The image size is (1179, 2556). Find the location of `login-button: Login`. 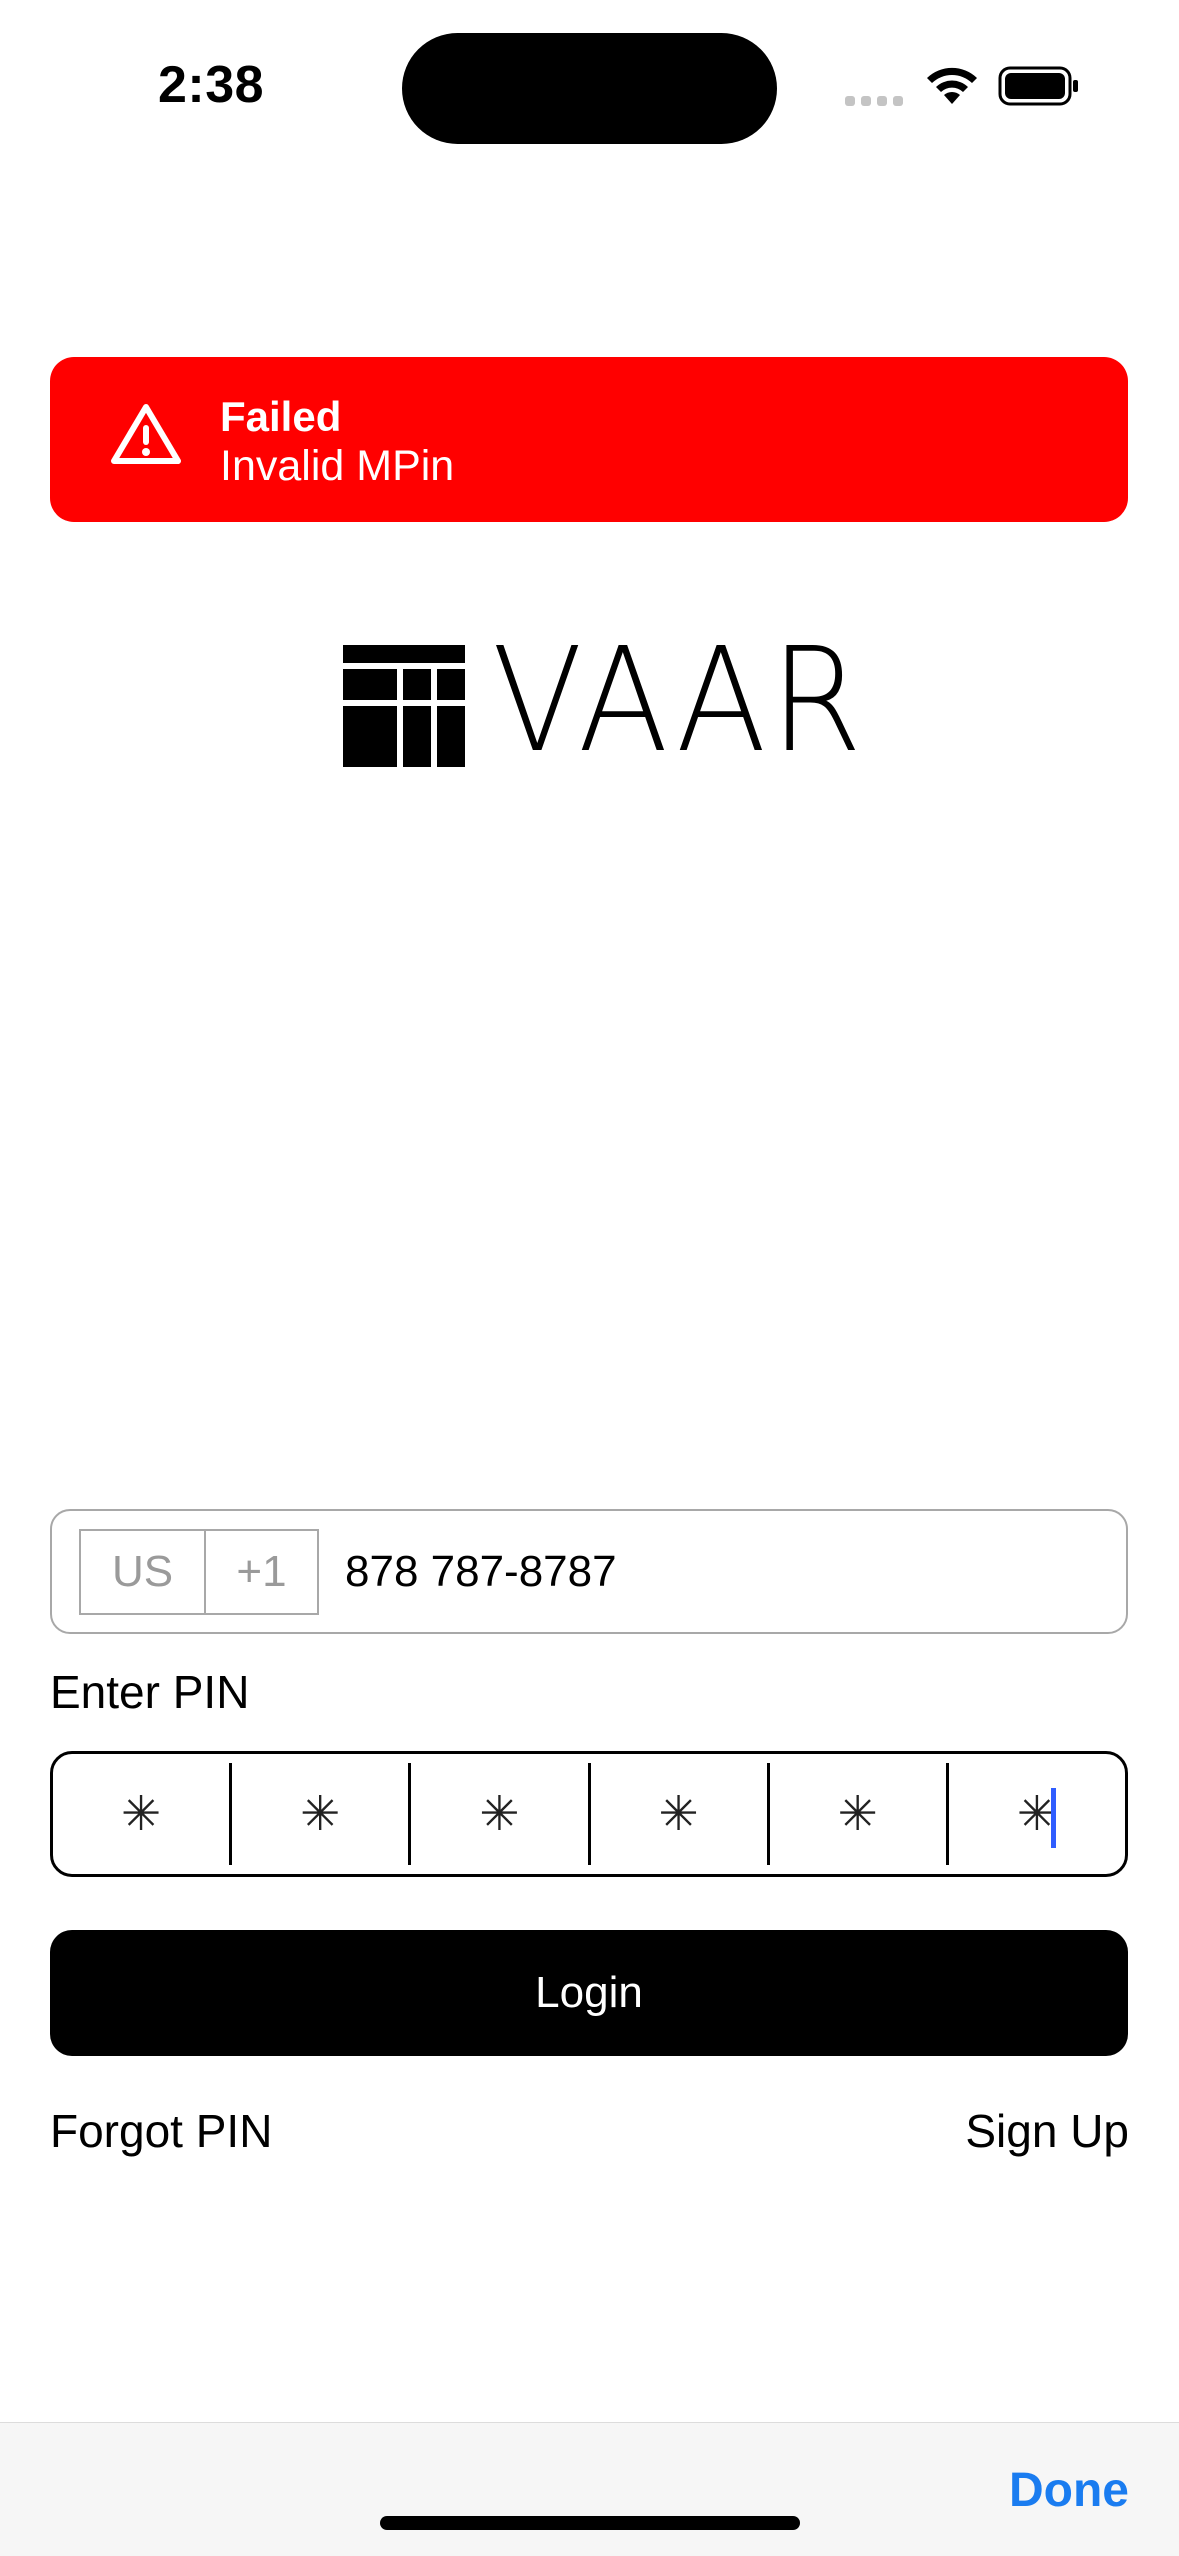

login-button: Login is located at coordinates (589, 1993).